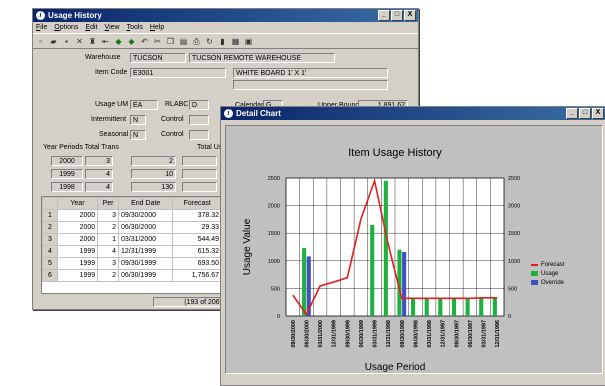  Describe the element at coordinates (77, 227) in the screenshot. I see `cell-year: 2000` at that location.